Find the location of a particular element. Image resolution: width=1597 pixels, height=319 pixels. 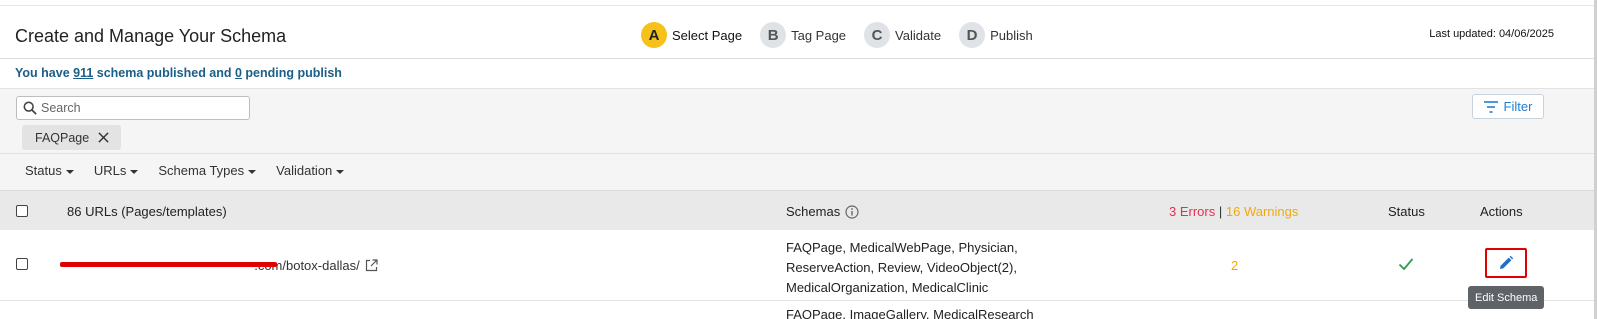

step-letter-c: C is located at coordinates (877, 35).